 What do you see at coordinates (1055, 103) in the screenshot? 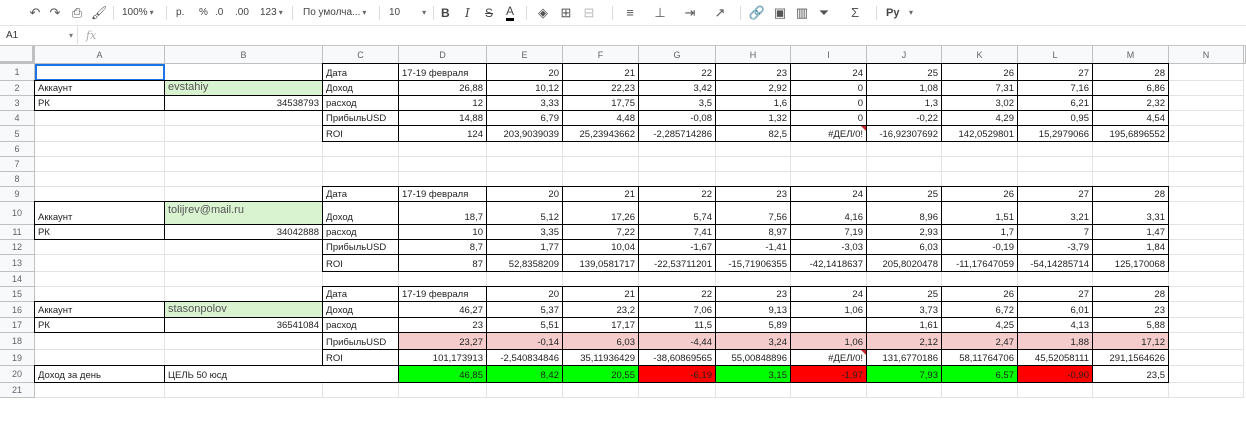
I see `cell-l3: 6,21` at bounding box center [1055, 103].